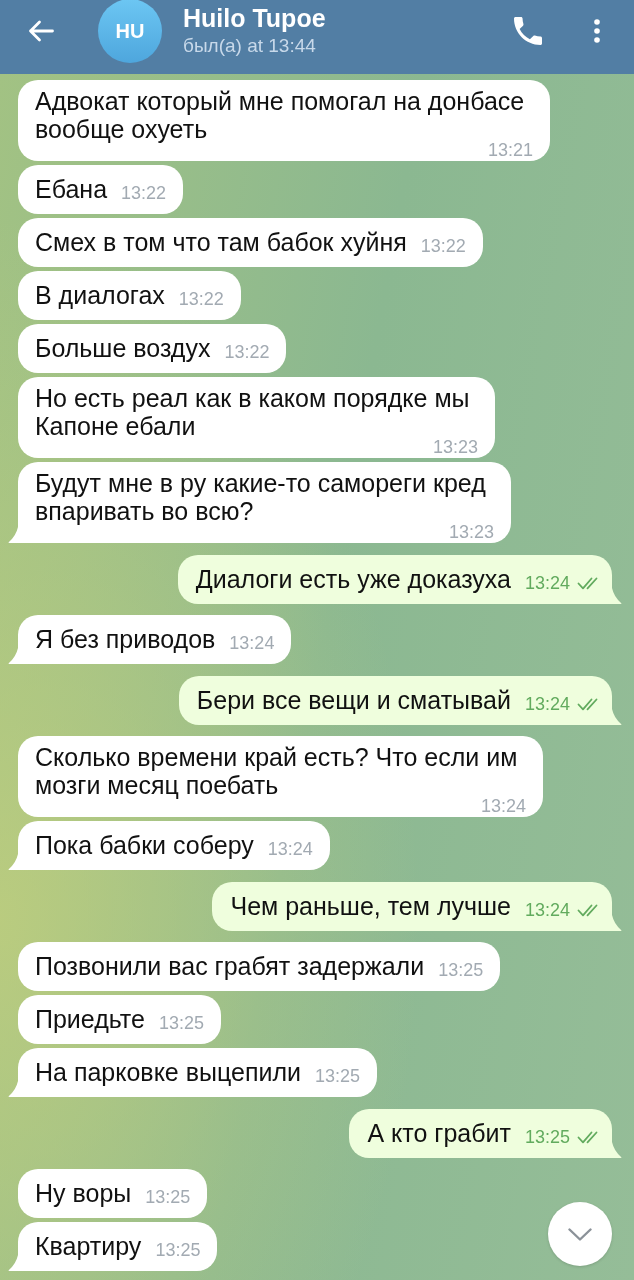 The width and height of the screenshot is (634, 1280). Describe the element at coordinates (250, 46) in the screenshot. I see `last-seen-status: был(а) at 13:44` at that location.